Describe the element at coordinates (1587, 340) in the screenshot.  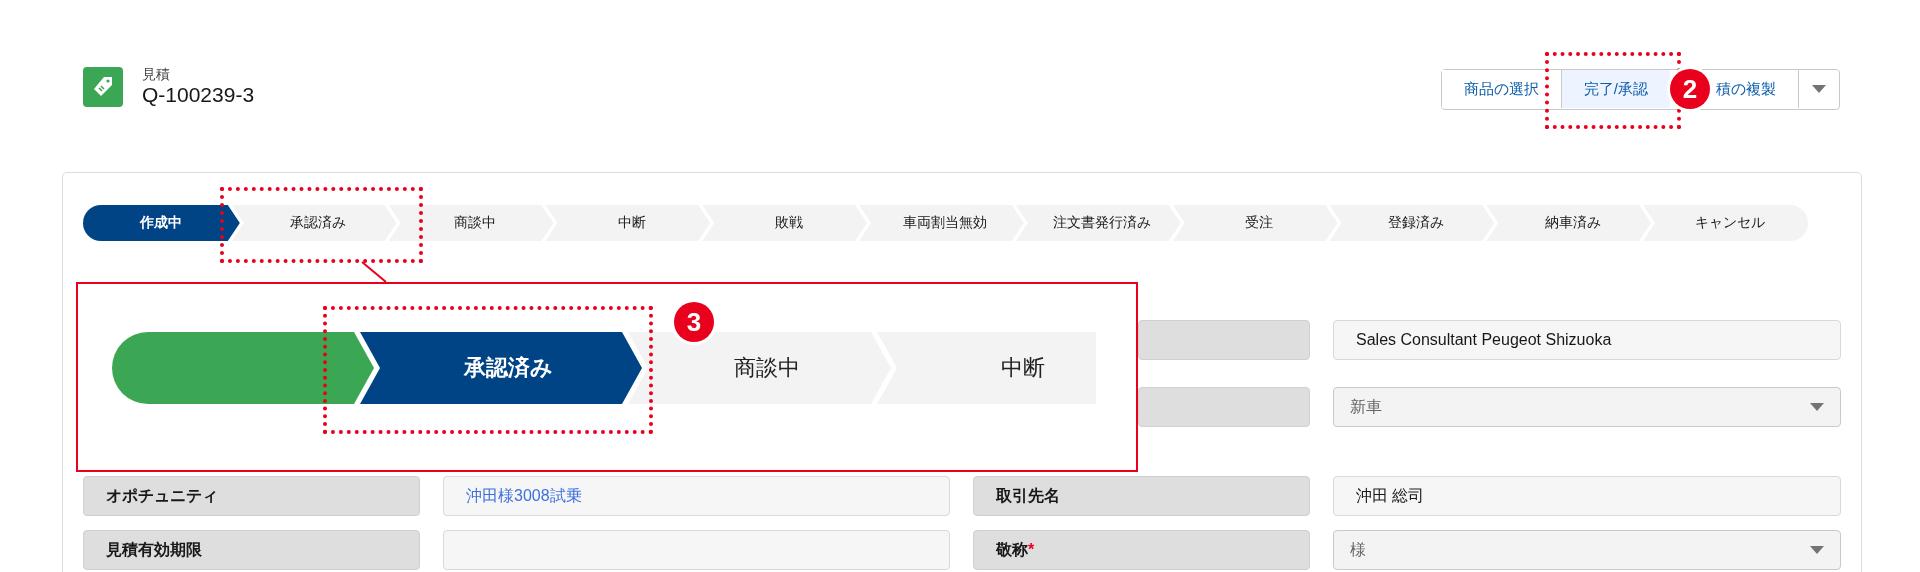
I see `text-field: Sales Consultant Peugeot Shizuoka` at that location.